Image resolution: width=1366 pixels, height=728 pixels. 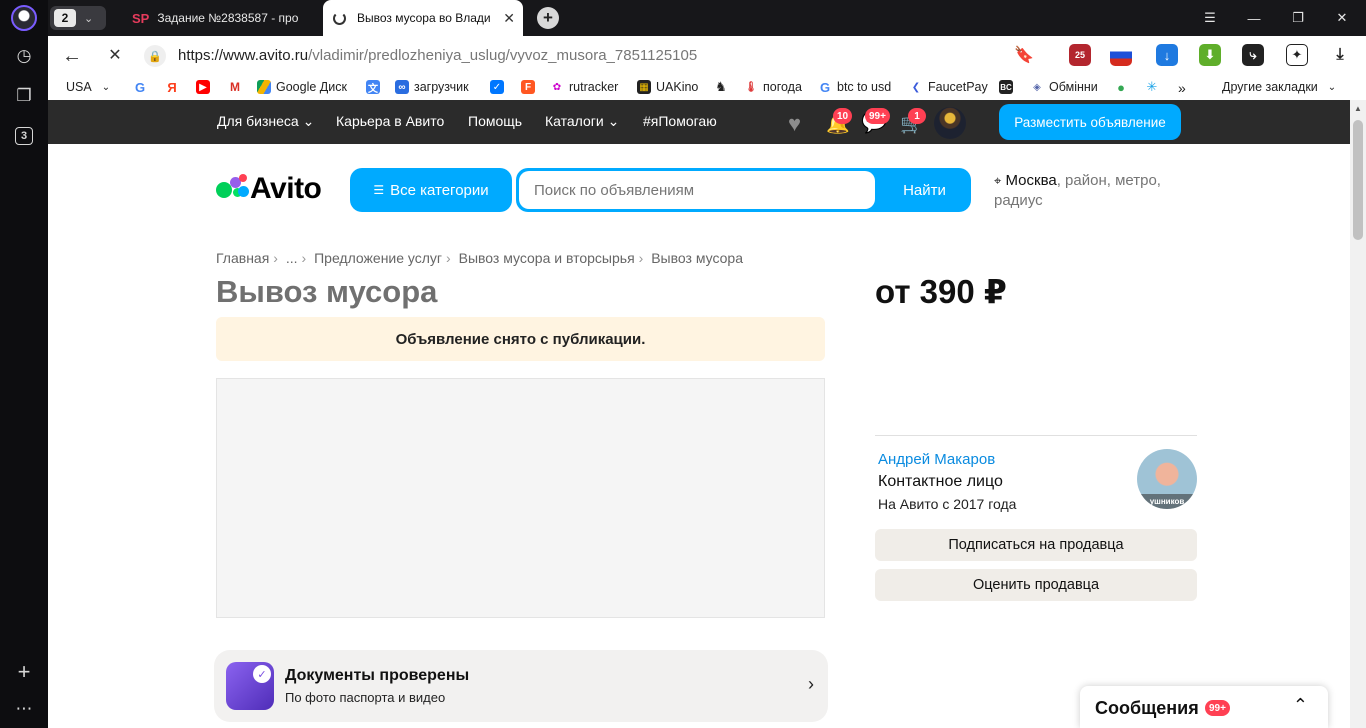 What do you see at coordinates (205, 87) in the screenshot?
I see `bookmark-youtube: ▶` at bounding box center [205, 87].